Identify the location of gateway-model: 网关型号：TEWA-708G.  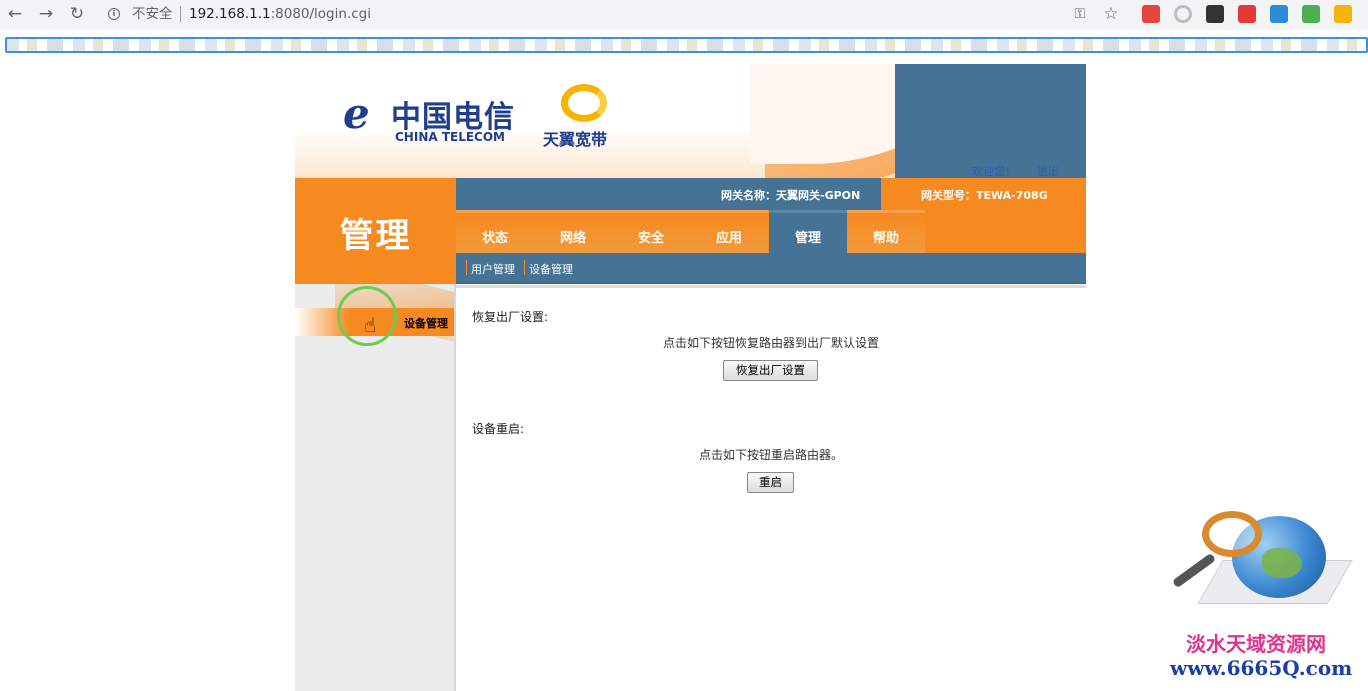
(984, 195).